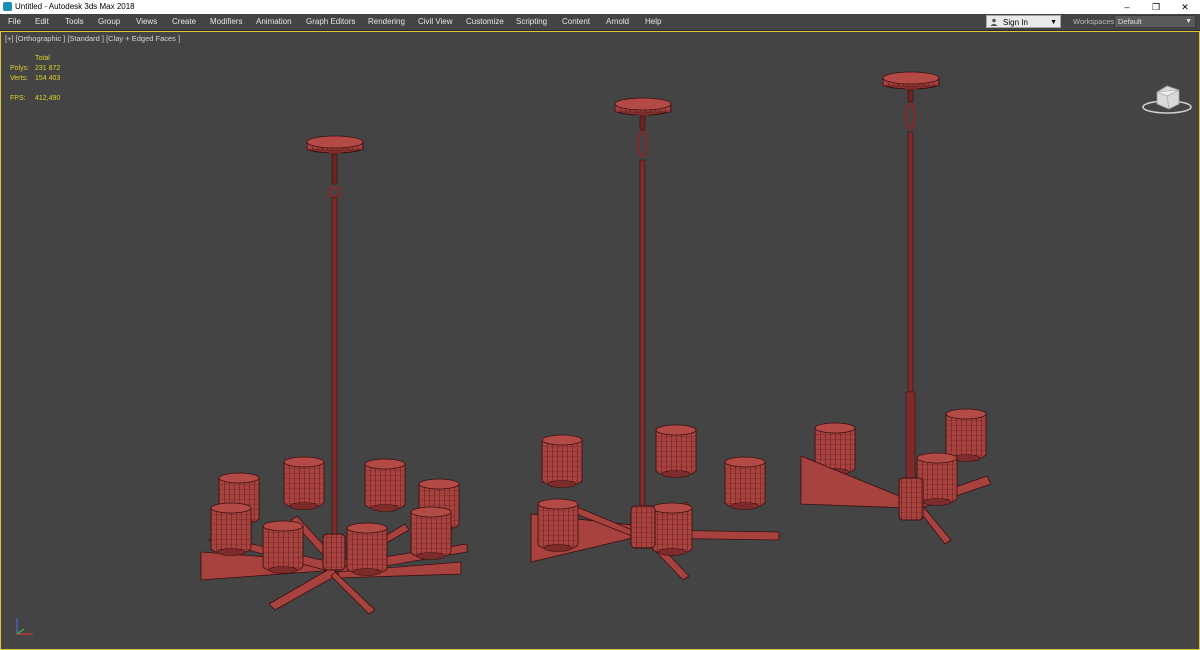 The height and width of the screenshot is (650, 1200). Describe the element at coordinates (75, 6) in the screenshot. I see `window-title: Untitled - Autodesk 3ds Max 2018` at that location.